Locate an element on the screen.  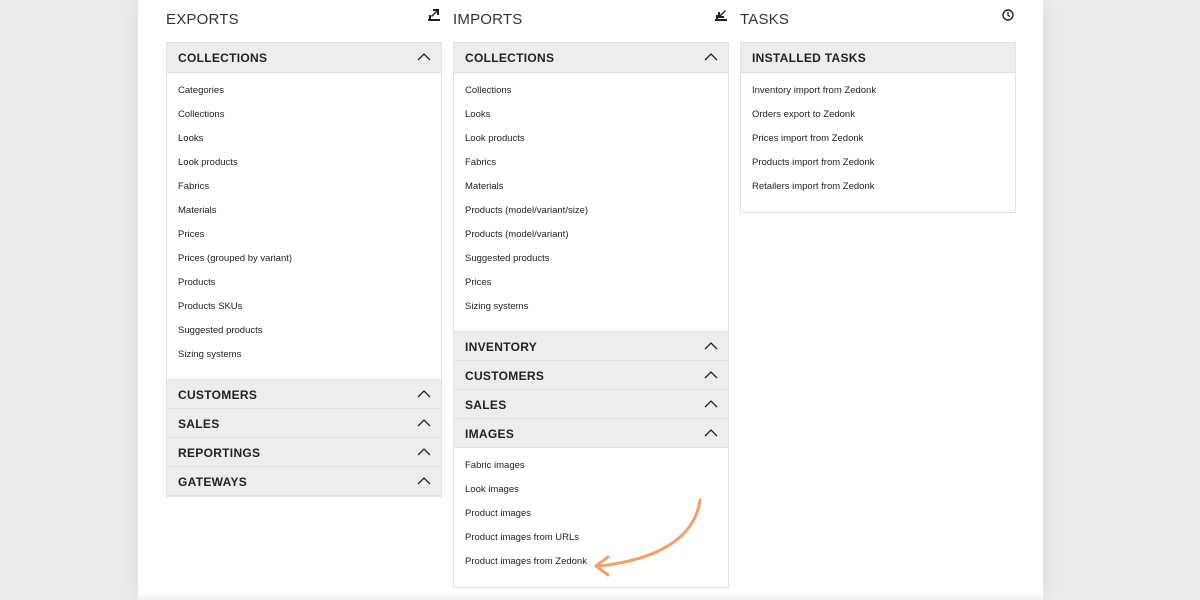
section-label: REPORTINGS is located at coordinates (219, 453).